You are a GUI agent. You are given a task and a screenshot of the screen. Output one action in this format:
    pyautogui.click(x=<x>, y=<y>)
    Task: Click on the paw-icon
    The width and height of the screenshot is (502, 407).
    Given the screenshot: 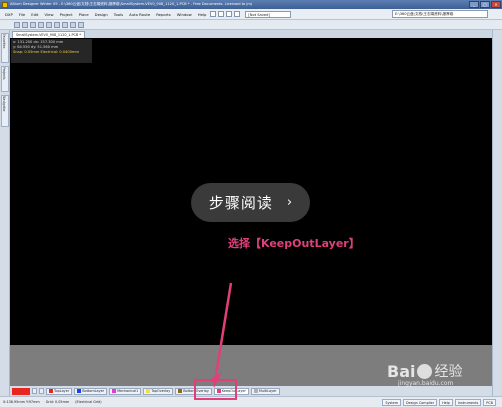 What is the action you would take?
    pyautogui.click(x=425, y=371)
    